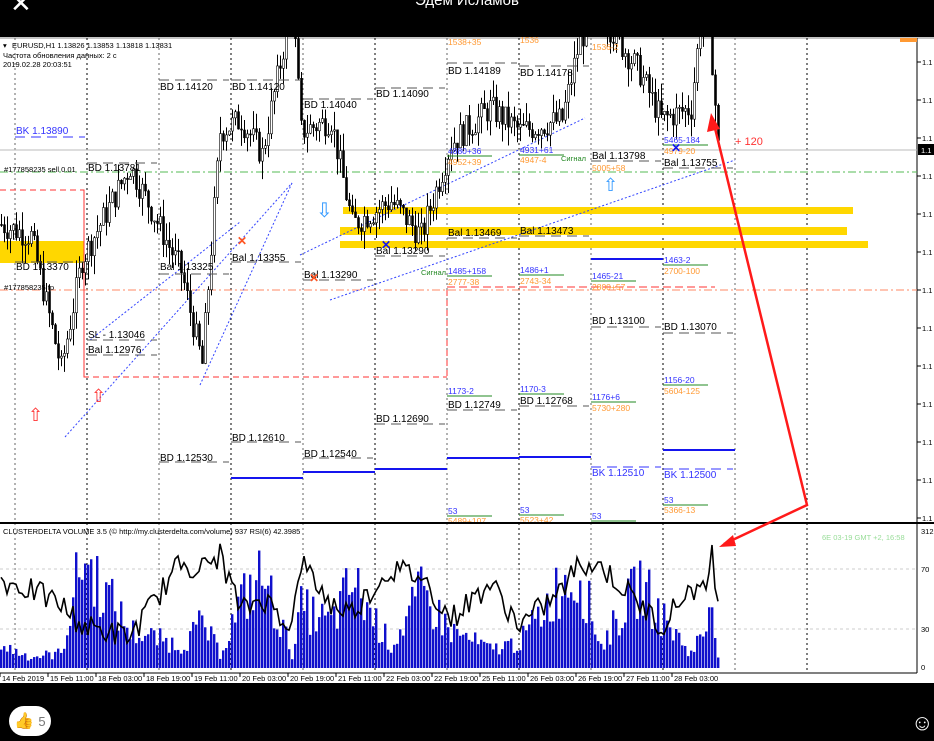  What do you see at coordinates (30, 721) in the screenshot?
I see `like-button: 👍 5` at bounding box center [30, 721].